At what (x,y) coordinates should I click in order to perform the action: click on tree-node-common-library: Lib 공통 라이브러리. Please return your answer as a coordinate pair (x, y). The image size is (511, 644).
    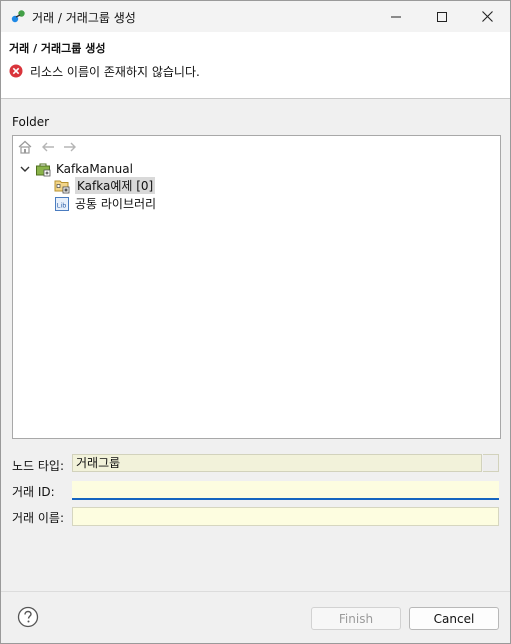
    Looking at the image, I should click on (105, 203).